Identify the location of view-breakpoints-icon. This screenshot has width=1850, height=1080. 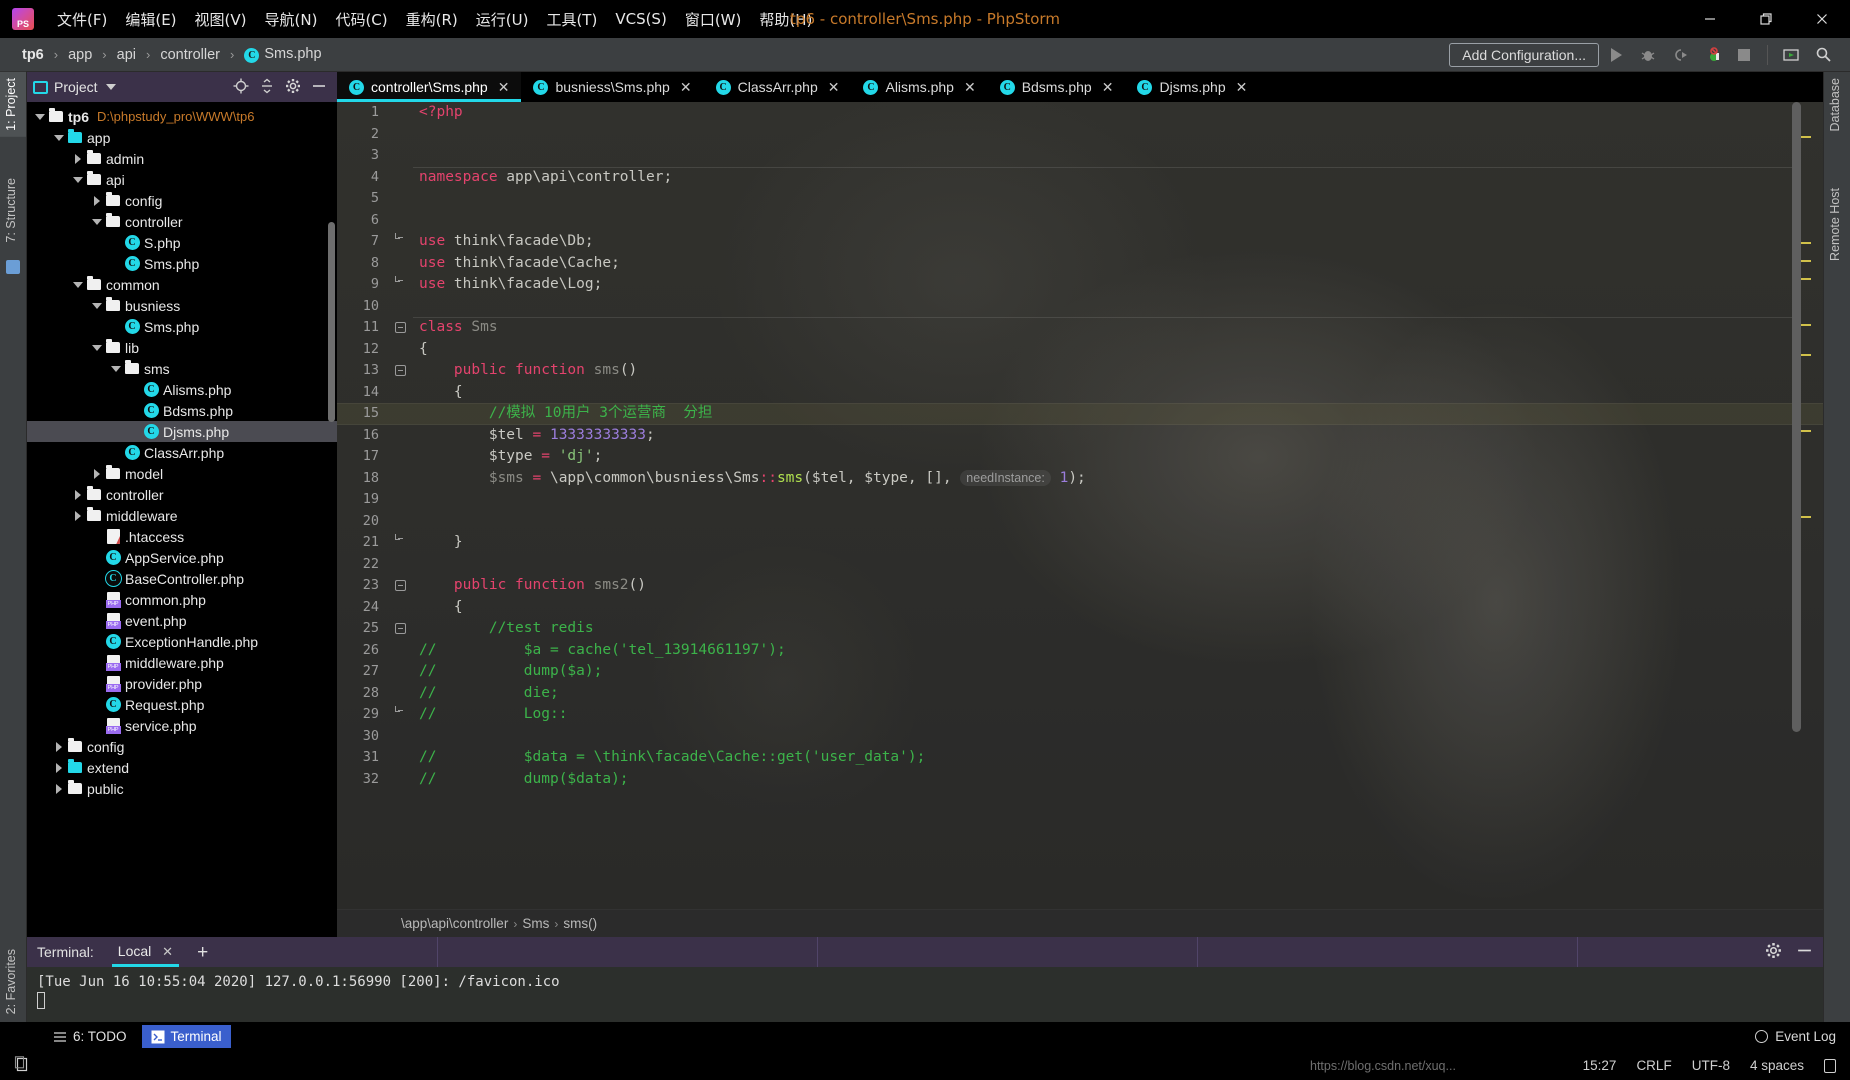
(1791, 55).